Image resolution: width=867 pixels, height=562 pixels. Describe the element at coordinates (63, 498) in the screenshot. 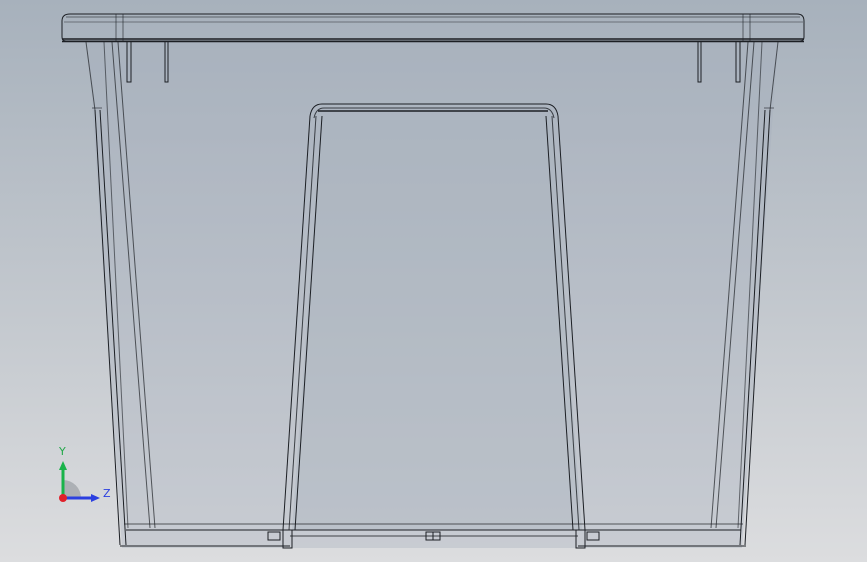

I see `x-axis-dot` at that location.